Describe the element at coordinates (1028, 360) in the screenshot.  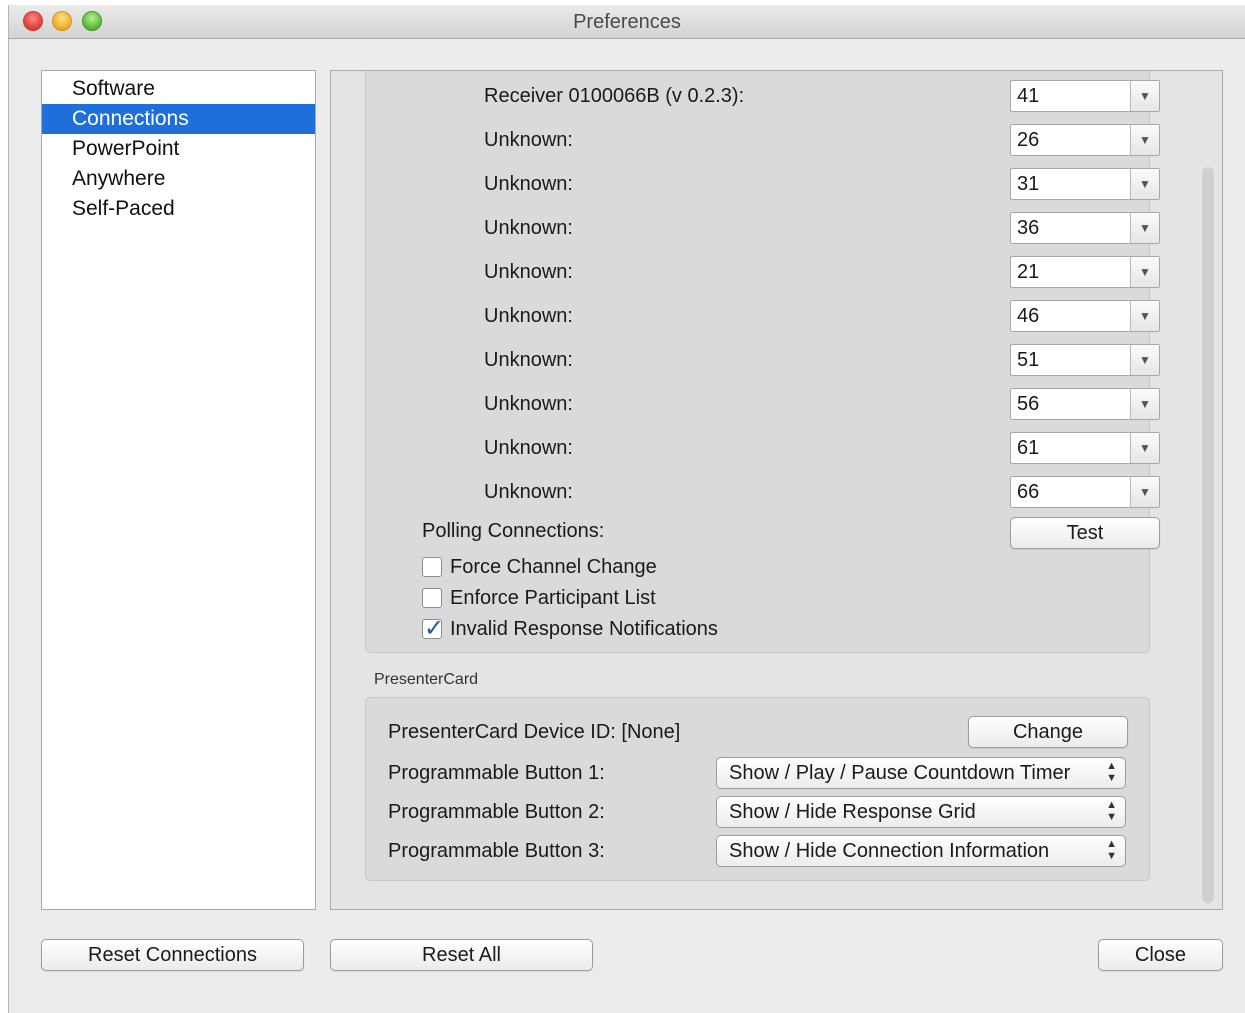
I see `channel-value: 51` at that location.